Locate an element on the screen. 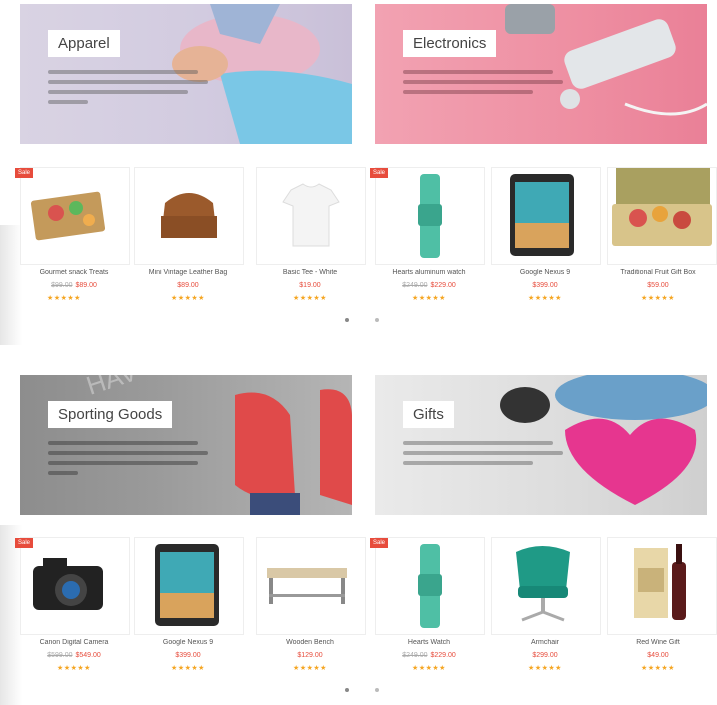  product-price: $299.00 is located at coordinates (545, 655).